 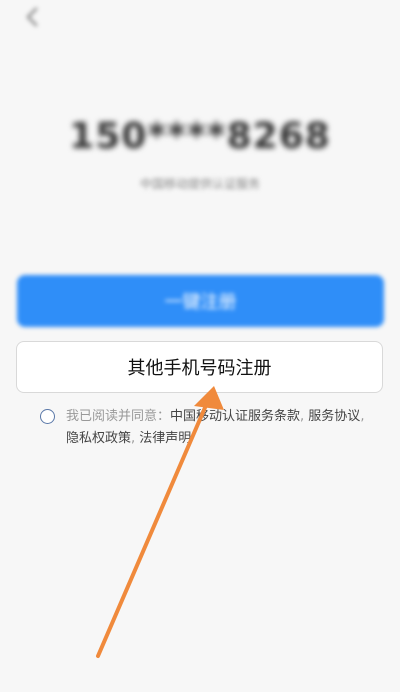 What do you see at coordinates (118, 416) in the screenshot?
I see `agreement-prefix: 我已阅读并同意：` at bounding box center [118, 416].